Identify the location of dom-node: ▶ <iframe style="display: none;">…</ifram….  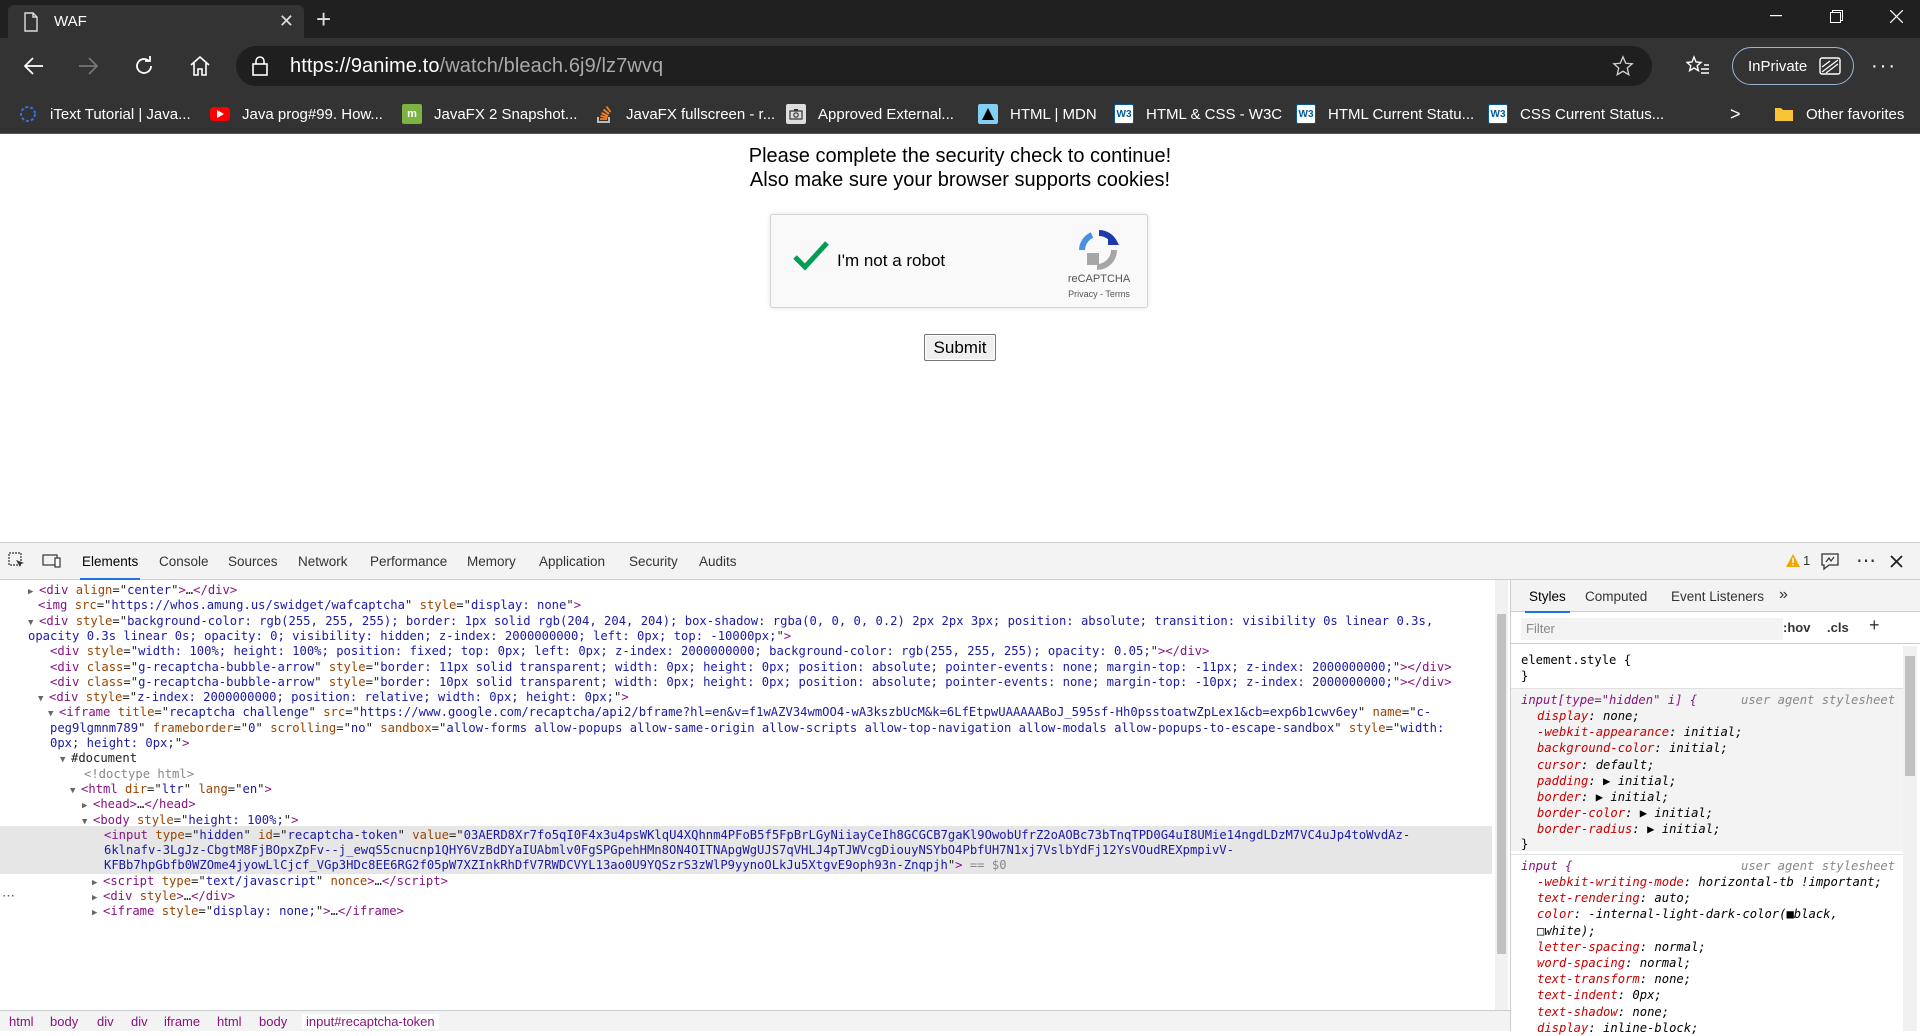
(248, 911).